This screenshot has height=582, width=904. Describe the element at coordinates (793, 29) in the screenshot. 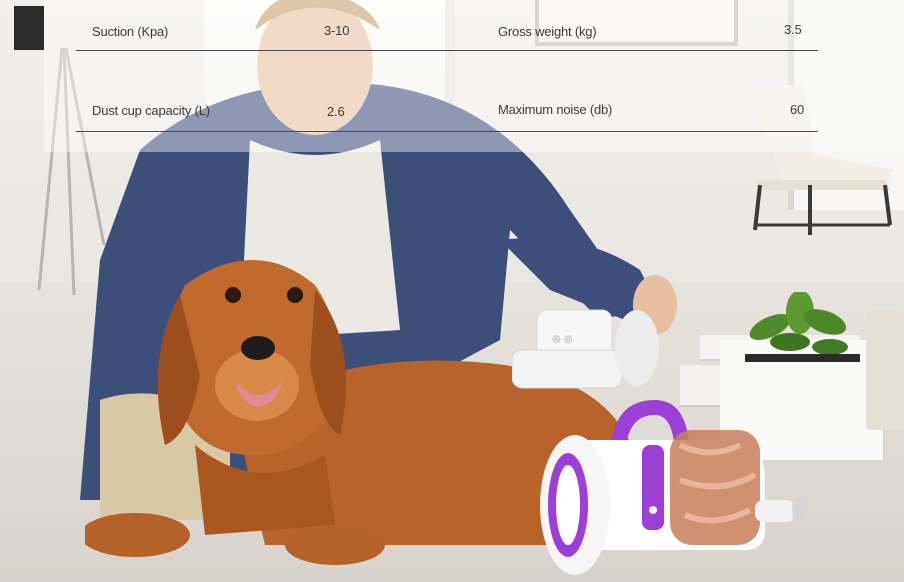

I see `spec-value-gross-weight: 3.5` at that location.